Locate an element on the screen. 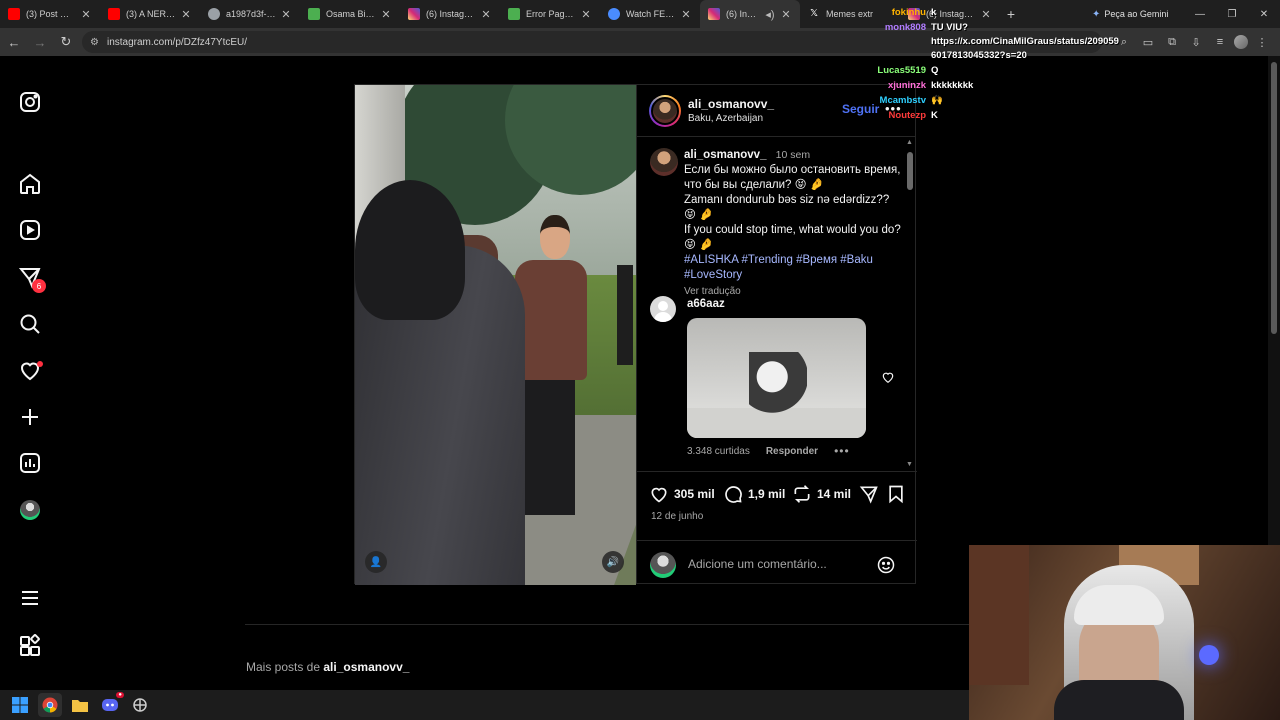 This screenshot has height=720, width=1280. scroll-thumb is located at coordinates (910, 171).